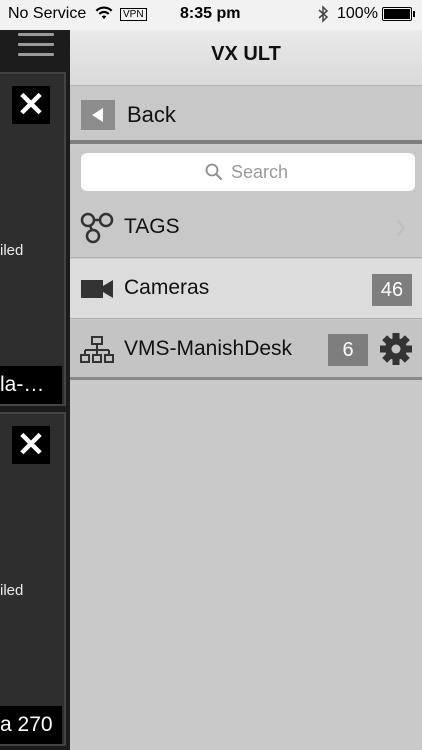  What do you see at coordinates (208, 348) in the screenshot?
I see `list-item-label: VMS-ManishDesk` at bounding box center [208, 348].